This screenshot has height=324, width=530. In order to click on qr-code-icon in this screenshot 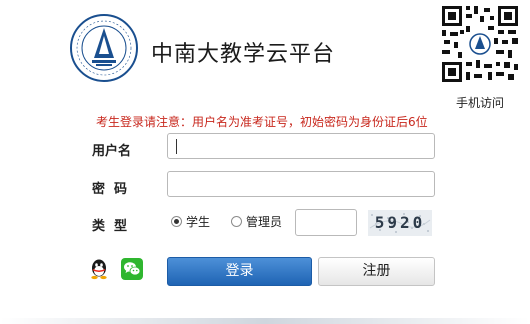, I will do `click(480, 44)`.